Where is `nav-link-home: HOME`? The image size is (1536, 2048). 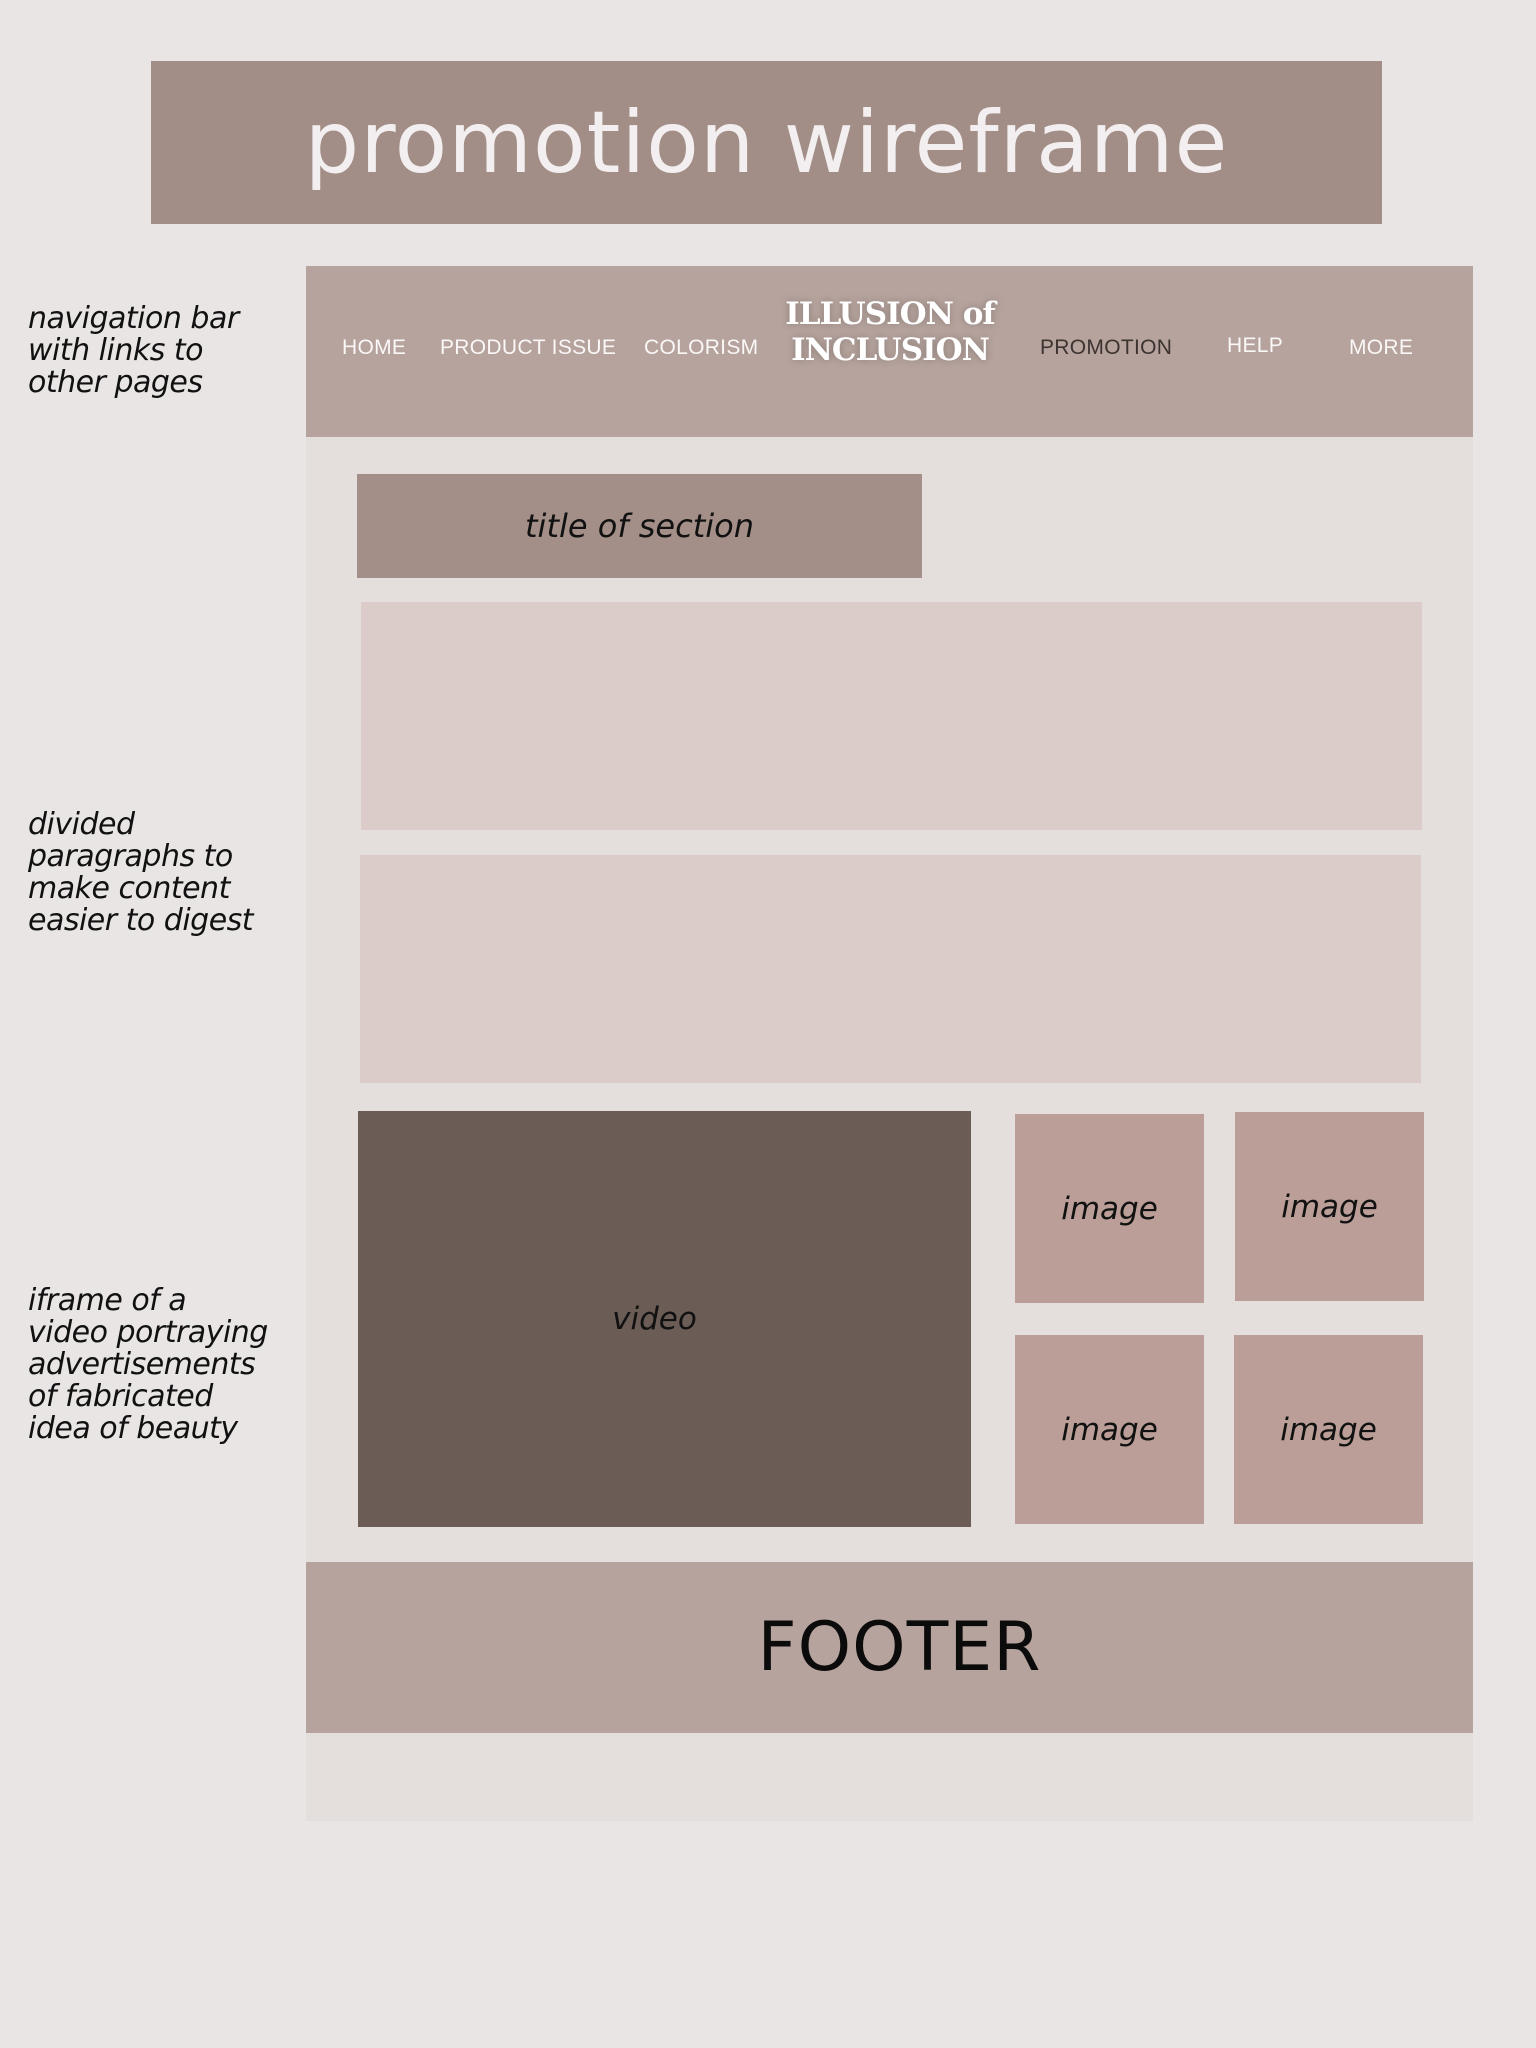 nav-link-home: HOME is located at coordinates (374, 348).